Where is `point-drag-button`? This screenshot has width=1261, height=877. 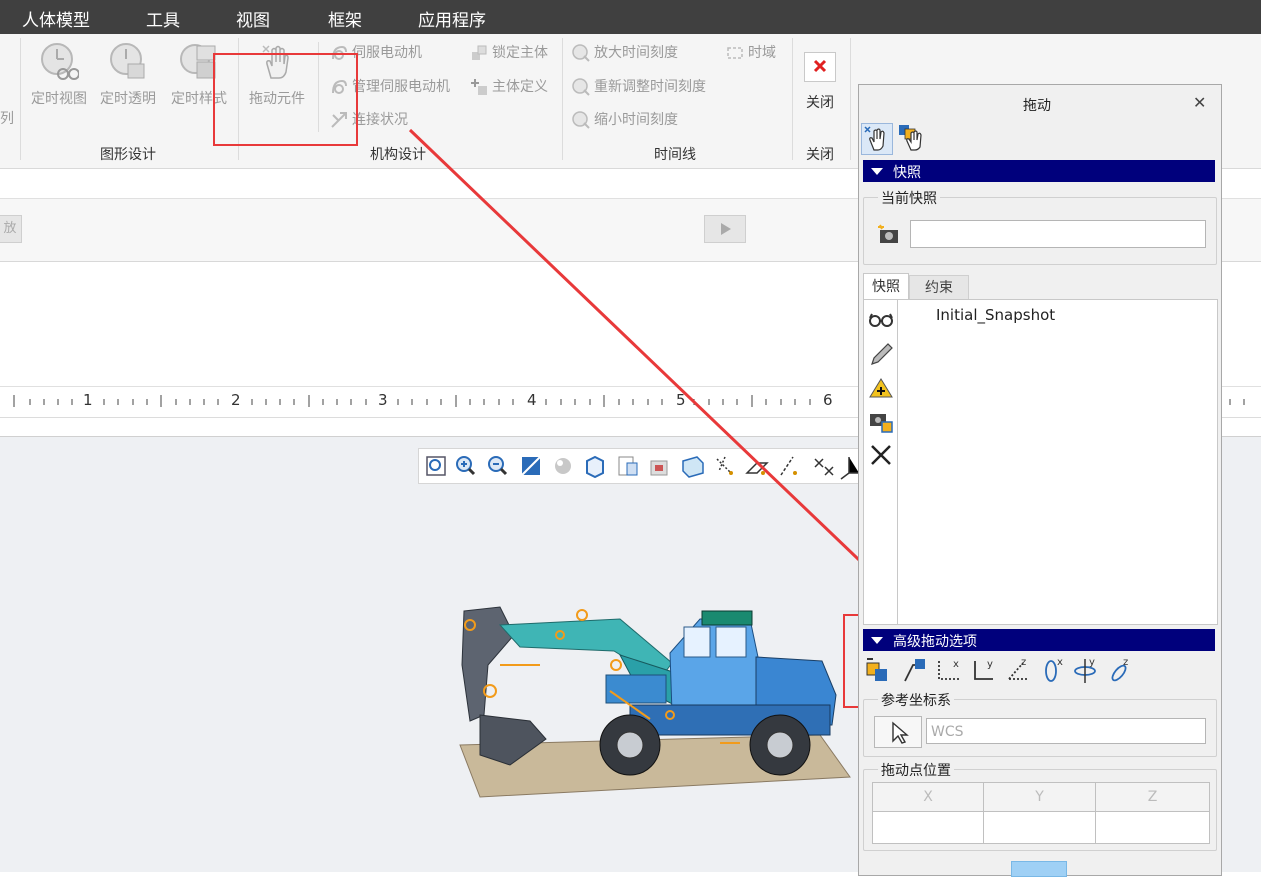
point-drag-button is located at coordinates (877, 139).